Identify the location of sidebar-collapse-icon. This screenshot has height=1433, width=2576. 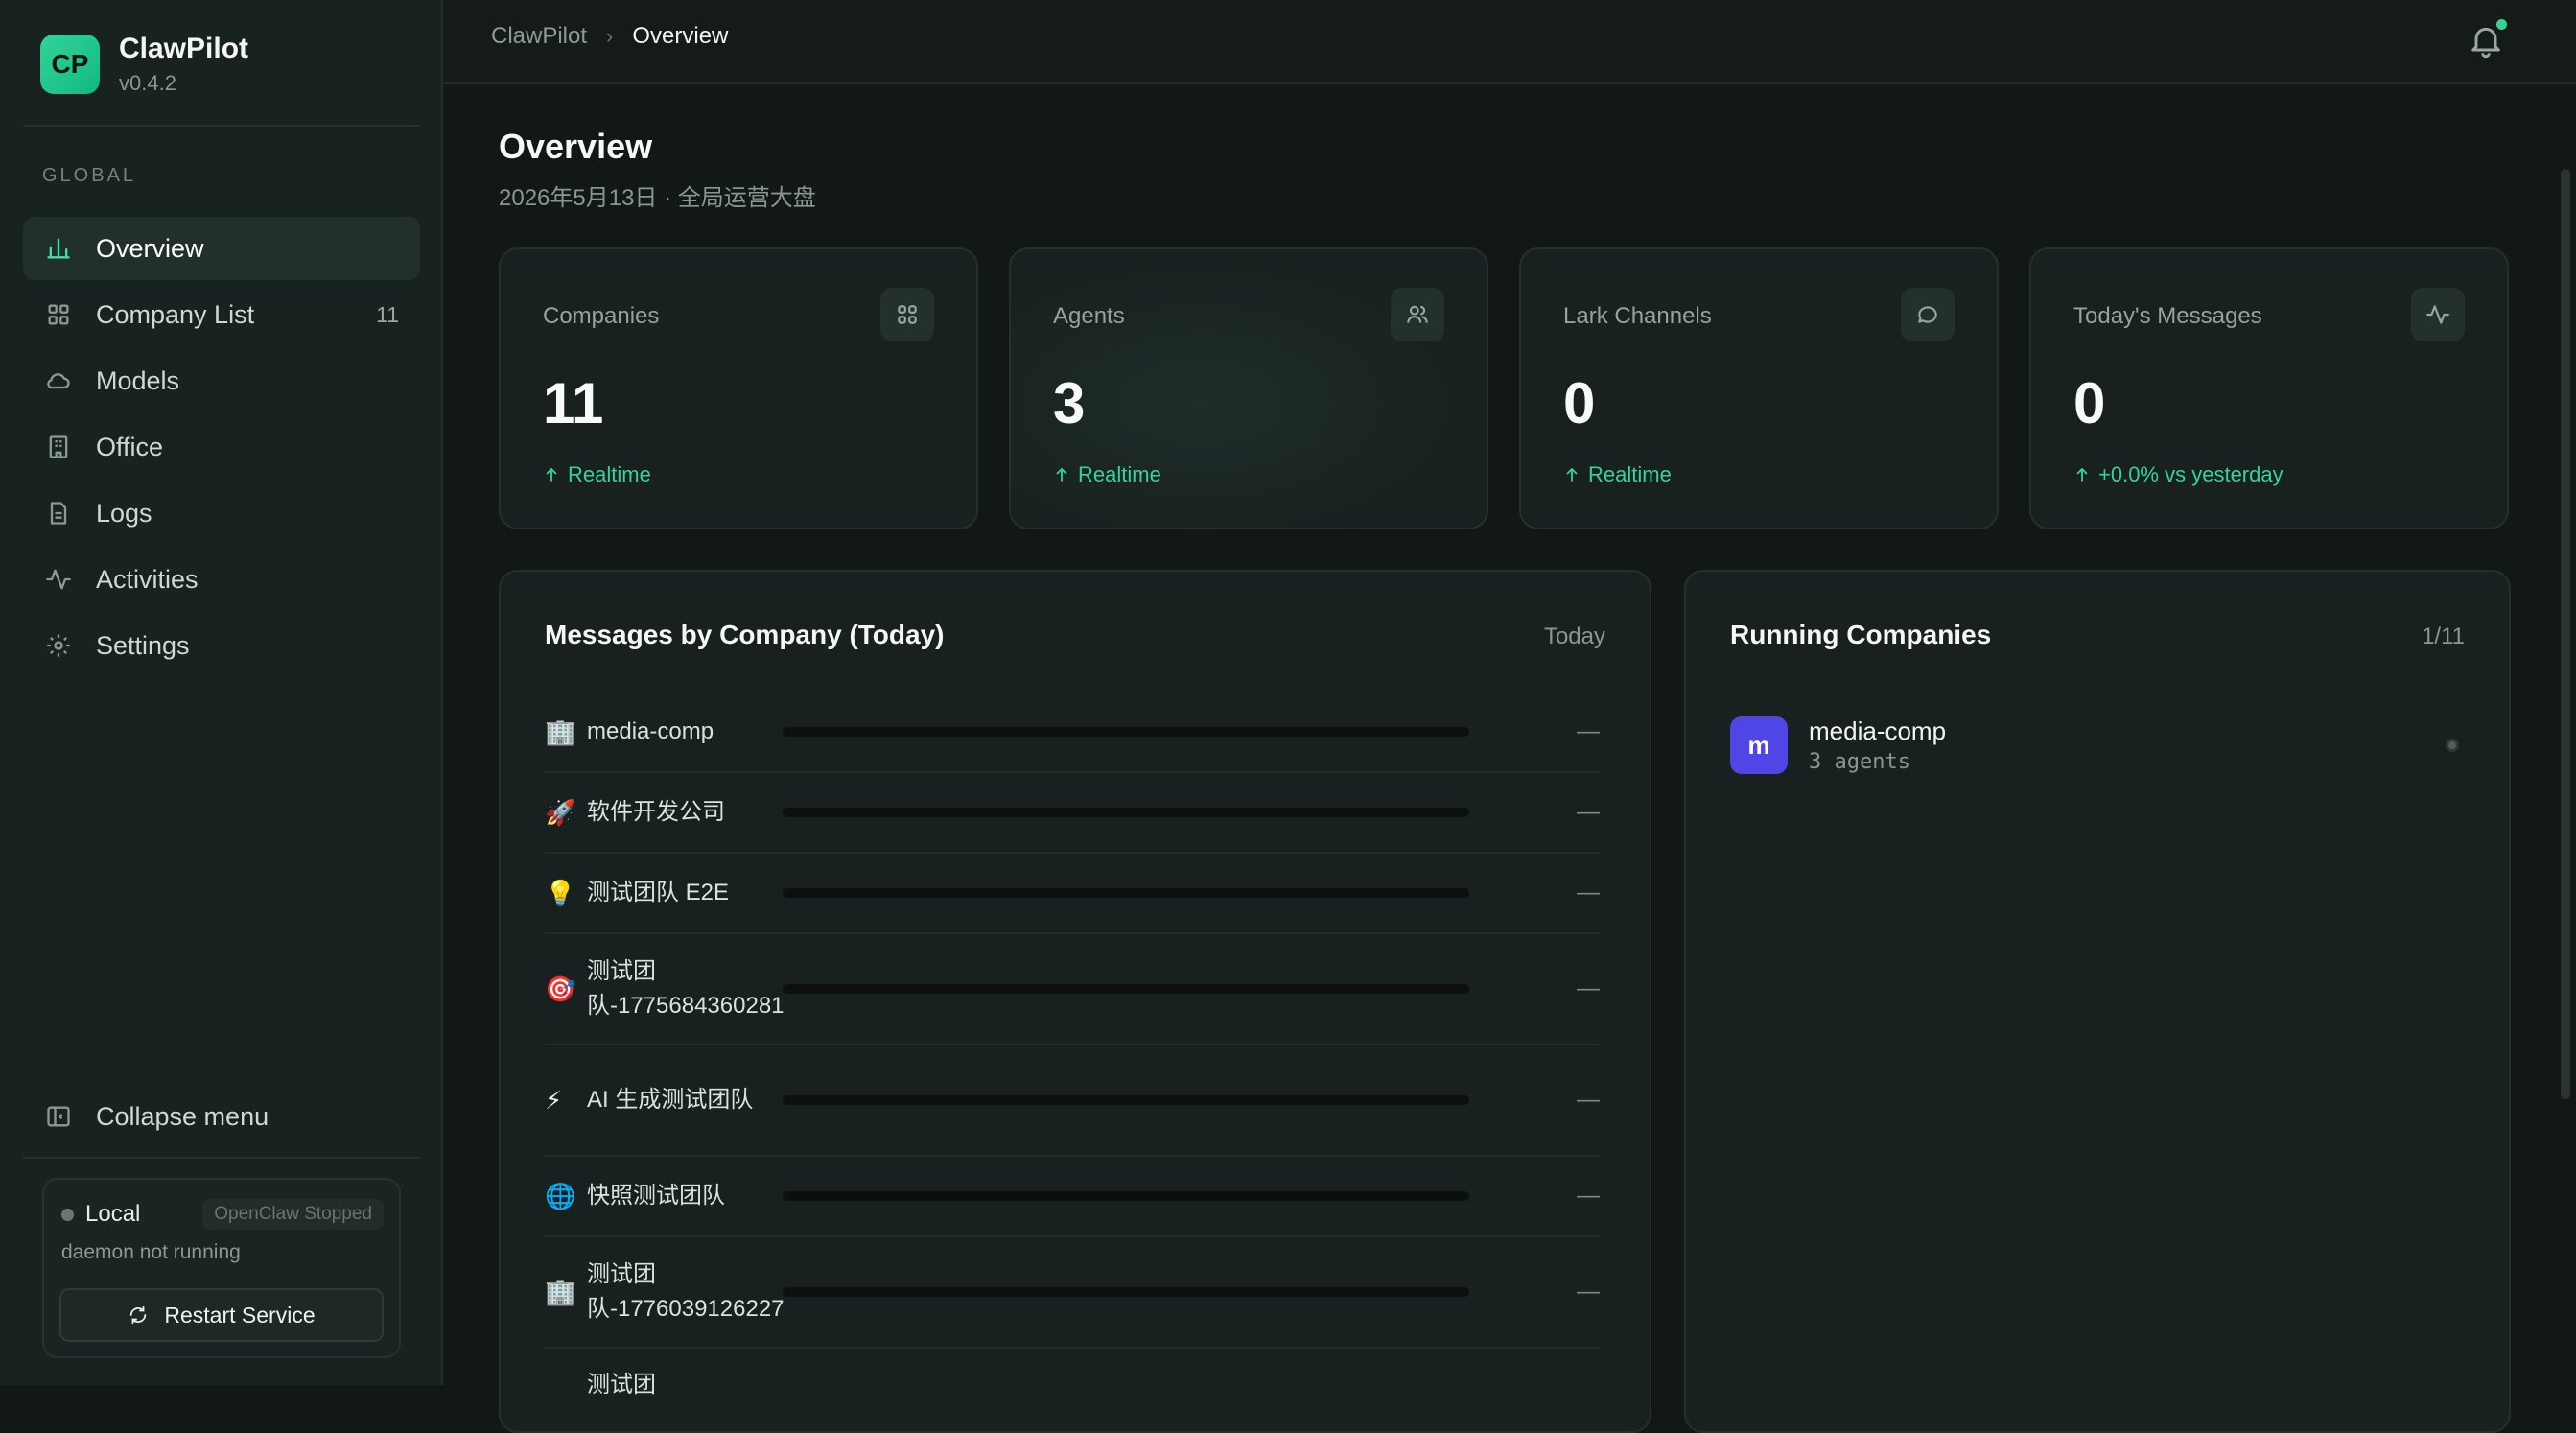
(58, 1116).